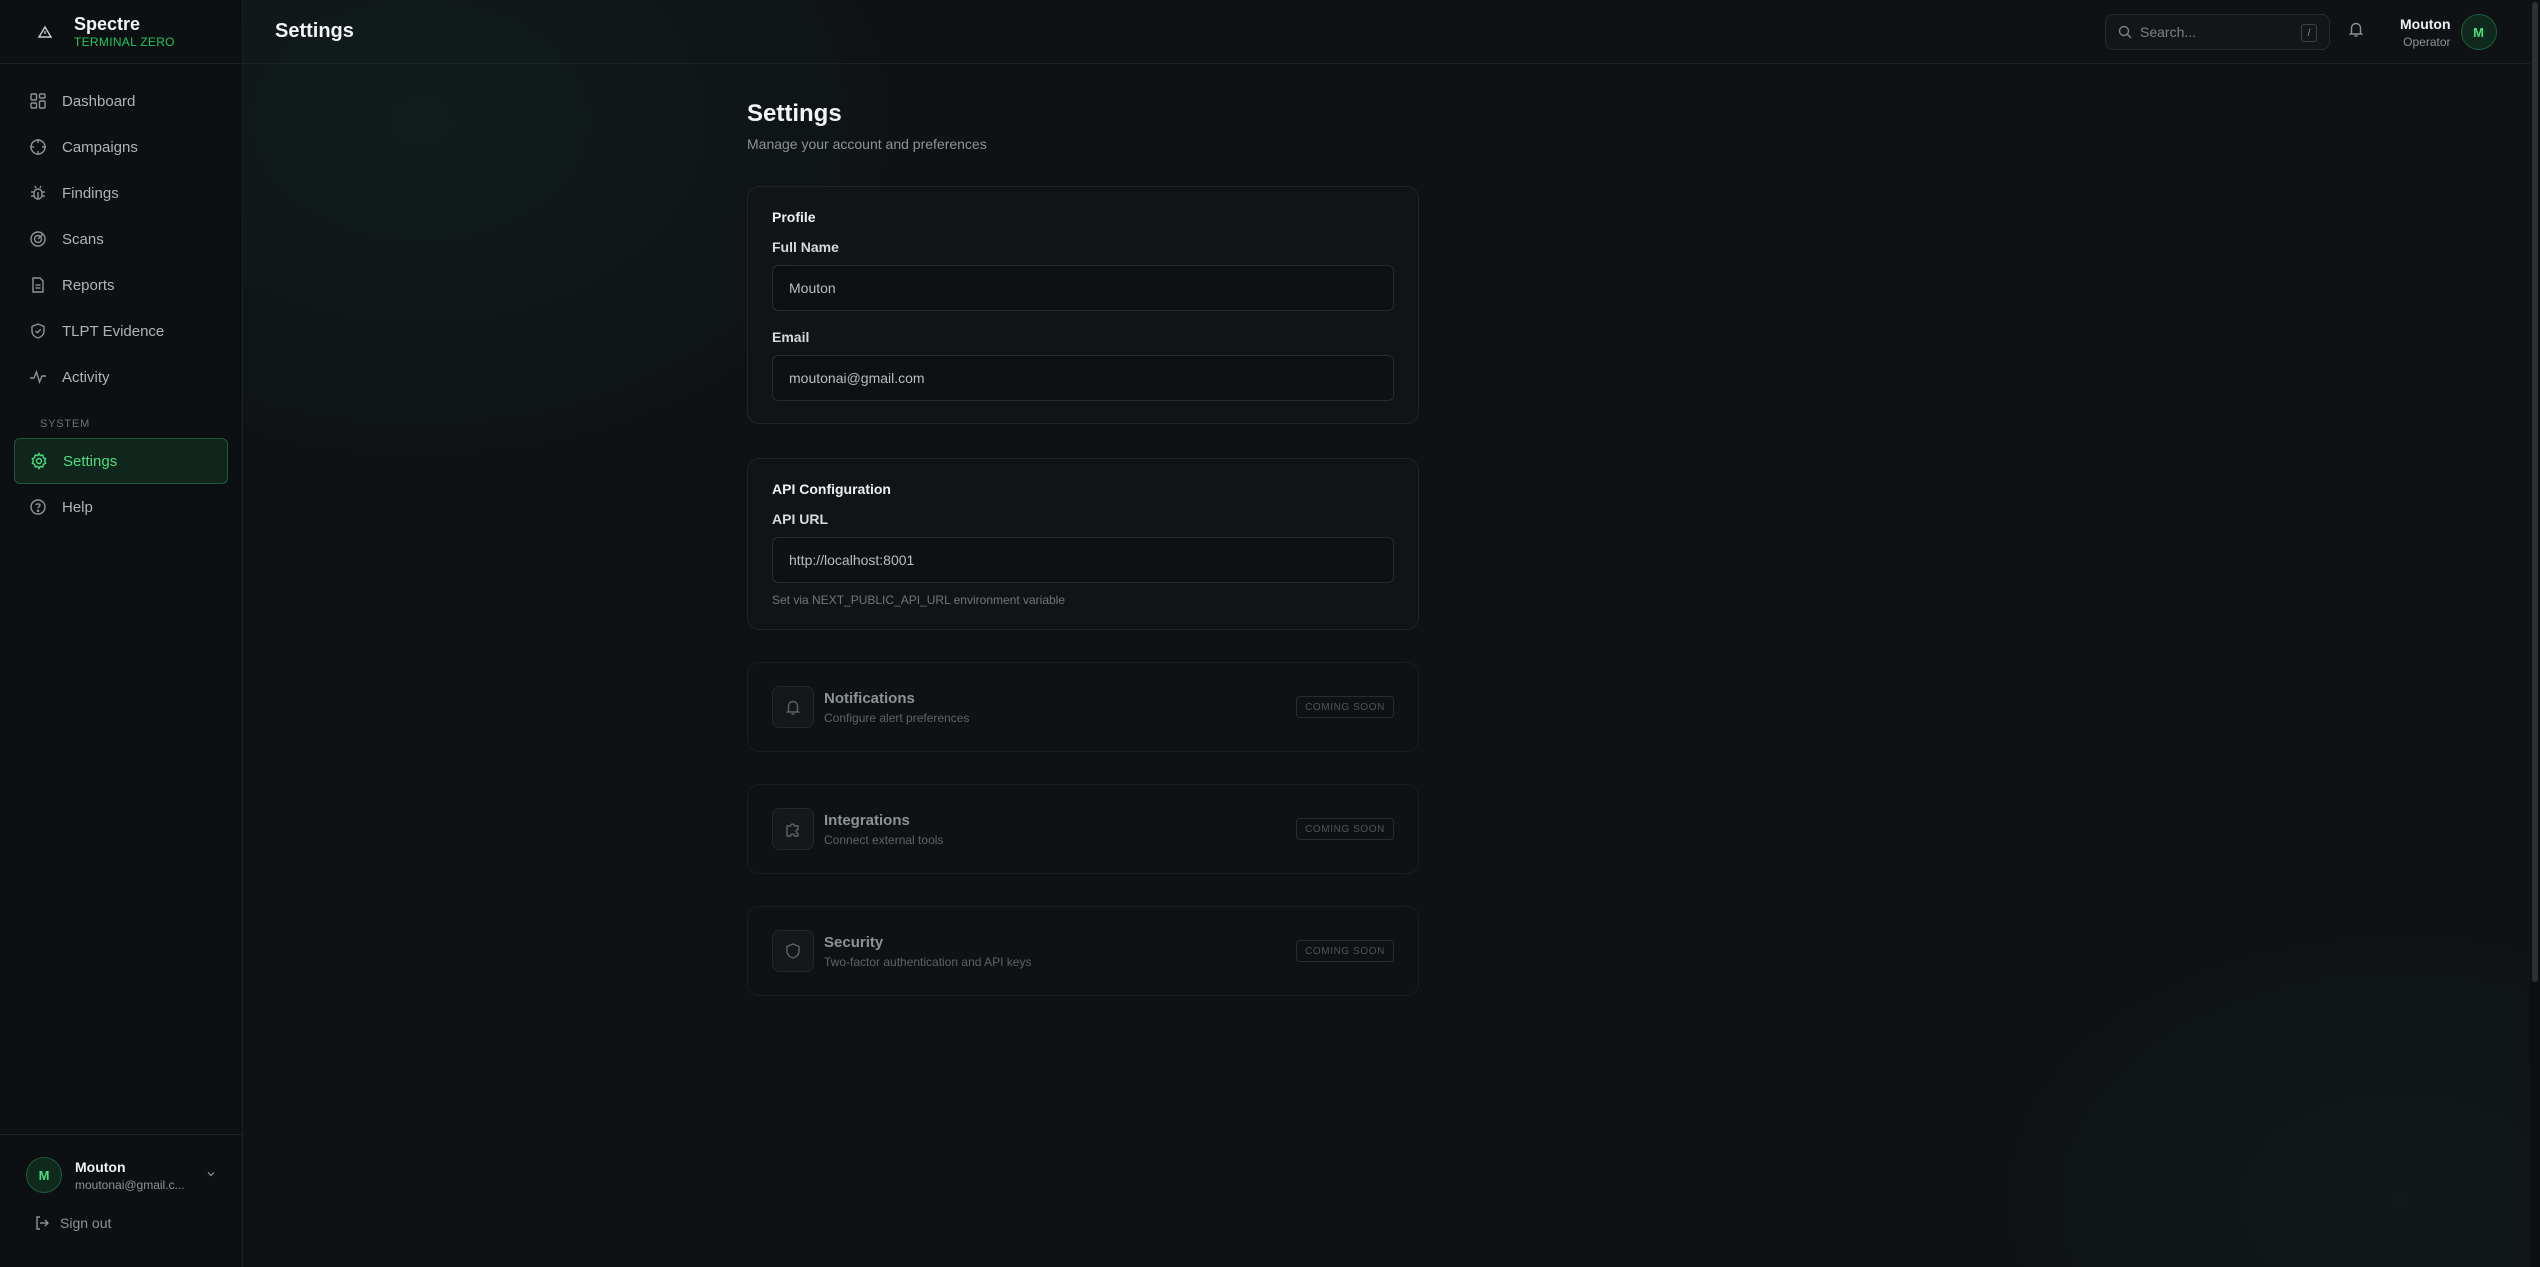 Image resolution: width=2540 pixels, height=1267 pixels. What do you see at coordinates (86, 1223) in the screenshot?
I see `sign-out-label: Sign out` at bounding box center [86, 1223].